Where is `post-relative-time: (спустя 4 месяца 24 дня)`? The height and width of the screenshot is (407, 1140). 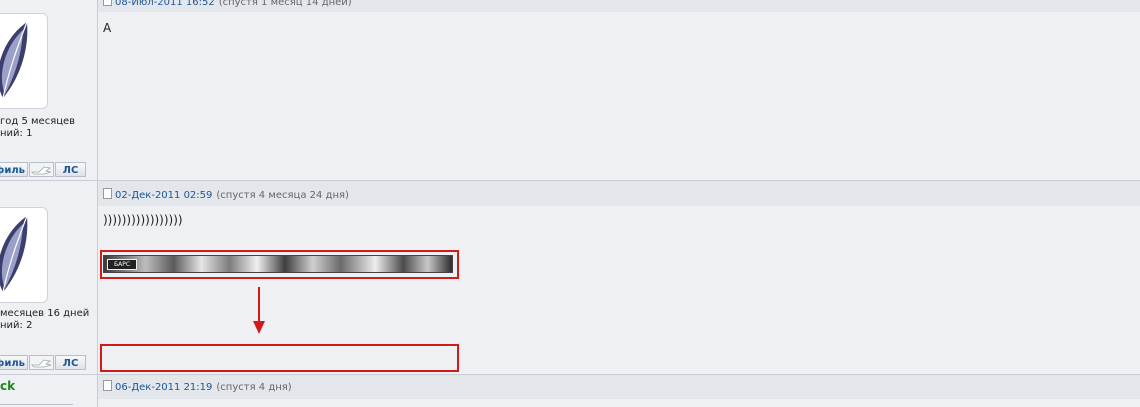
post-relative-time: (спустя 4 месяца 24 дня) is located at coordinates (282, 195).